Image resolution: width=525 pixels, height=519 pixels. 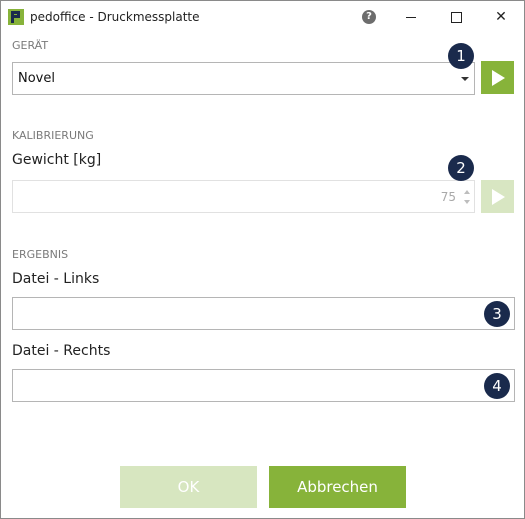 I want to click on chevron-down-icon, so click(x=465, y=79).